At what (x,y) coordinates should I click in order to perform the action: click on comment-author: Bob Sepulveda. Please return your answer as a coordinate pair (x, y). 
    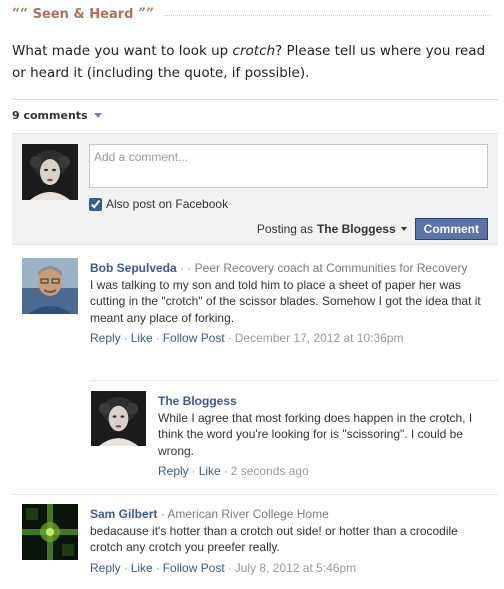
    Looking at the image, I should click on (133, 268).